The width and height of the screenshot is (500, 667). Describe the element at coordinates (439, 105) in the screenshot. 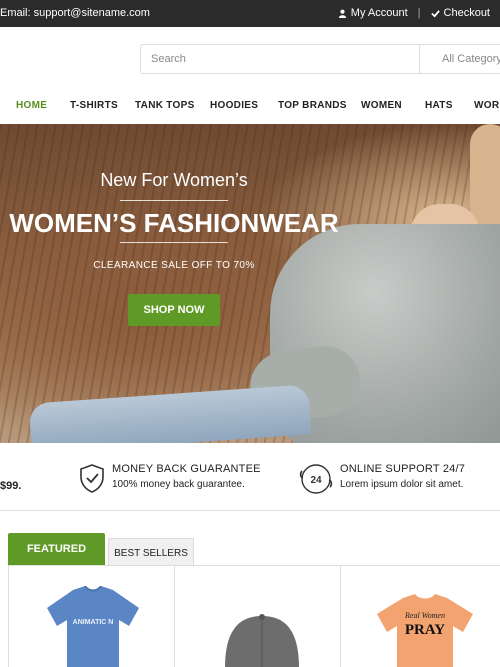

I see `nav-item-hats: HATS` at that location.